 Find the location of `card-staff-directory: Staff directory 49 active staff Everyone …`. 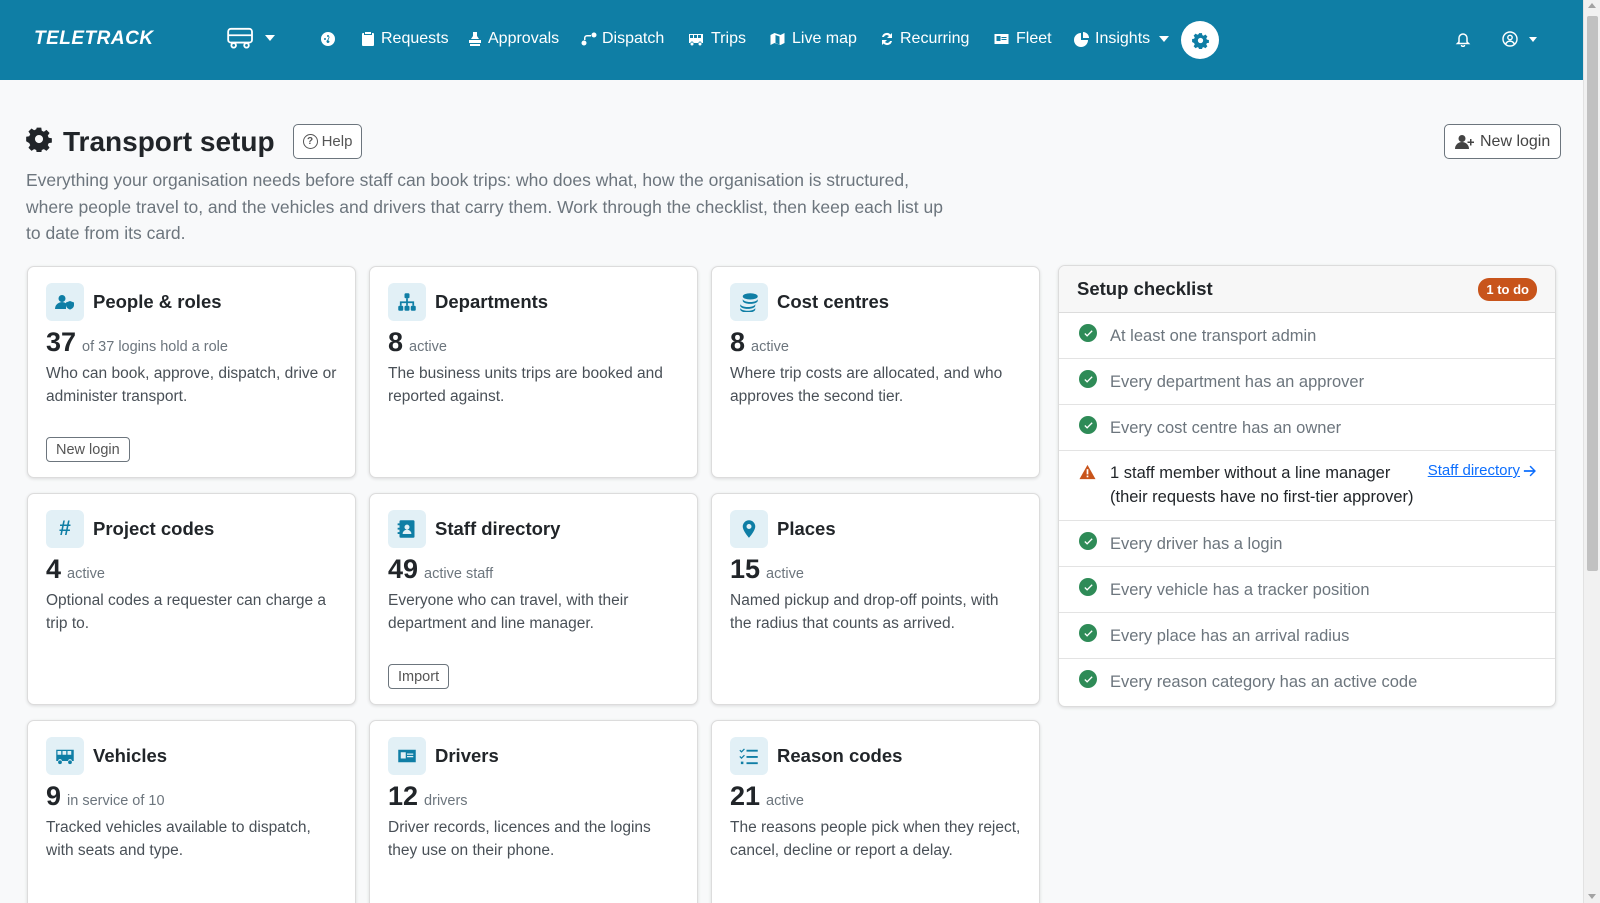

card-staff-directory: Staff directory 49 active staff Everyone … is located at coordinates (533, 599).